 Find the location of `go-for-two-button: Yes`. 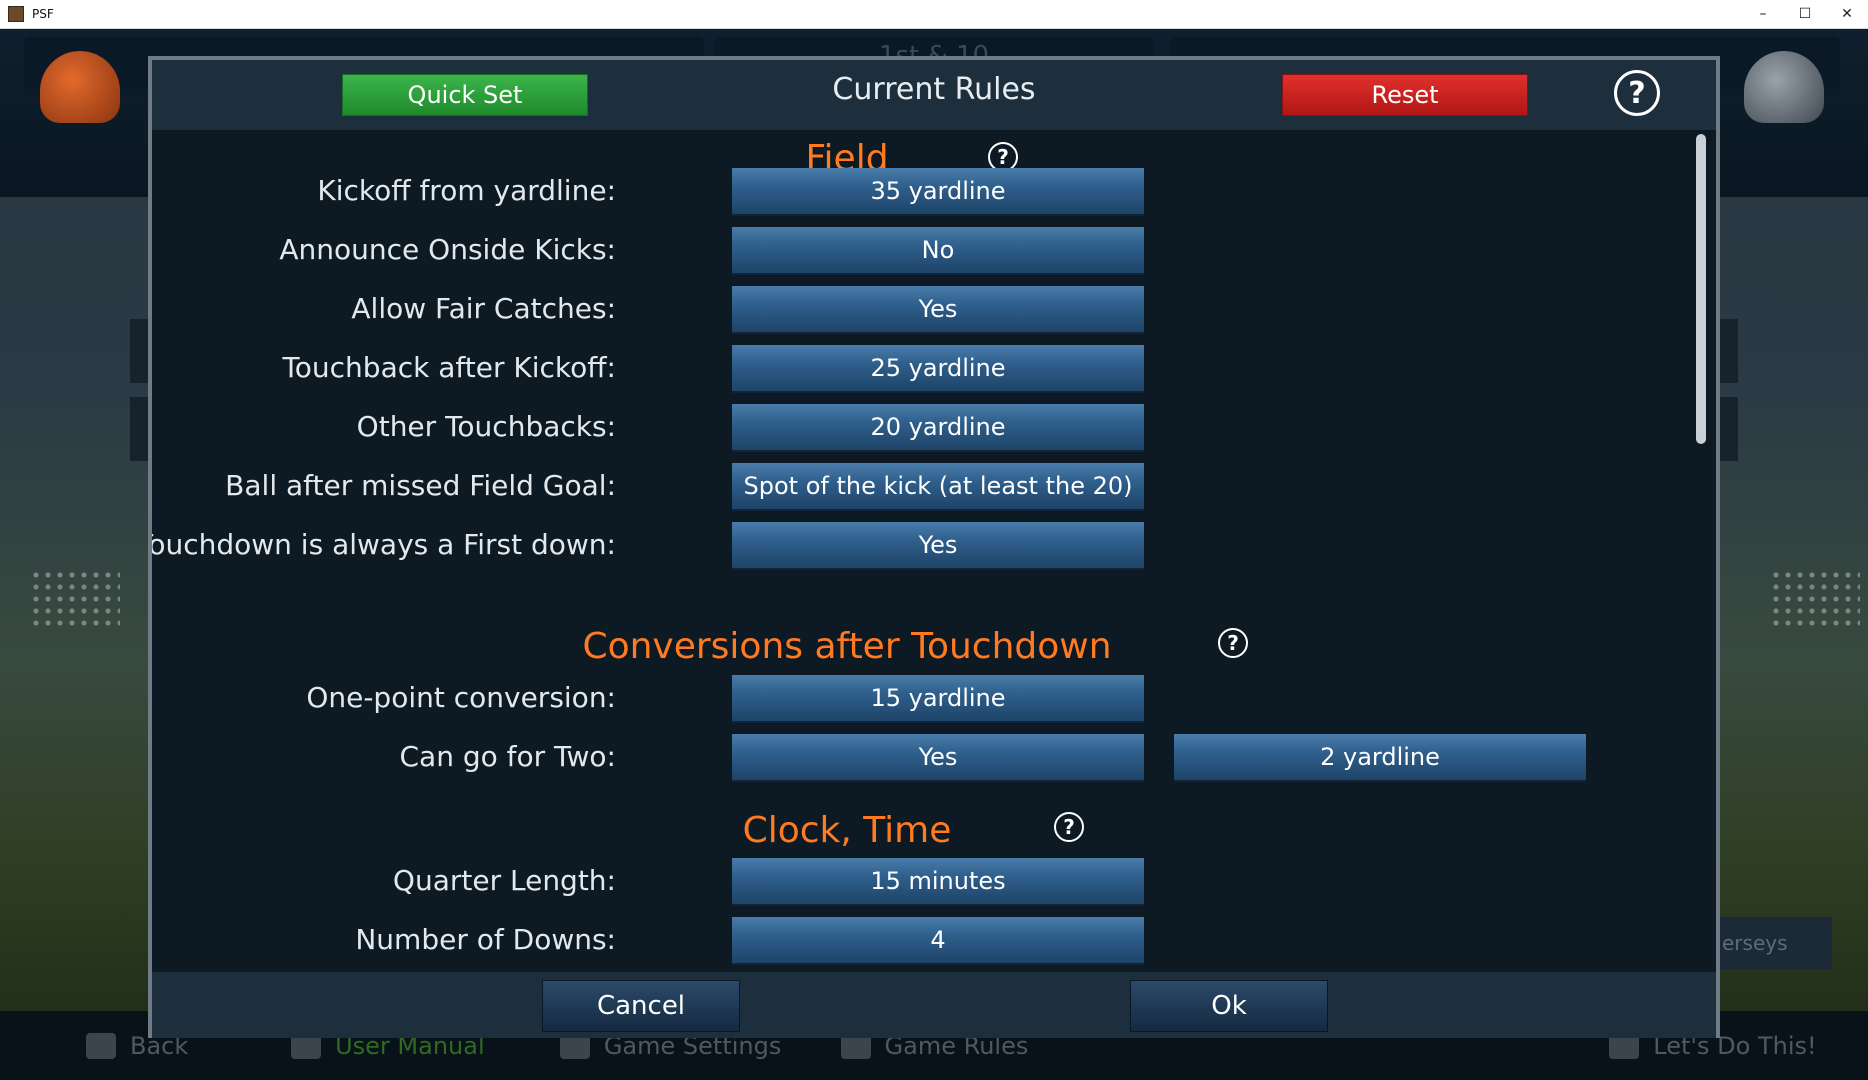

go-for-two-button: Yes is located at coordinates (938, 758).